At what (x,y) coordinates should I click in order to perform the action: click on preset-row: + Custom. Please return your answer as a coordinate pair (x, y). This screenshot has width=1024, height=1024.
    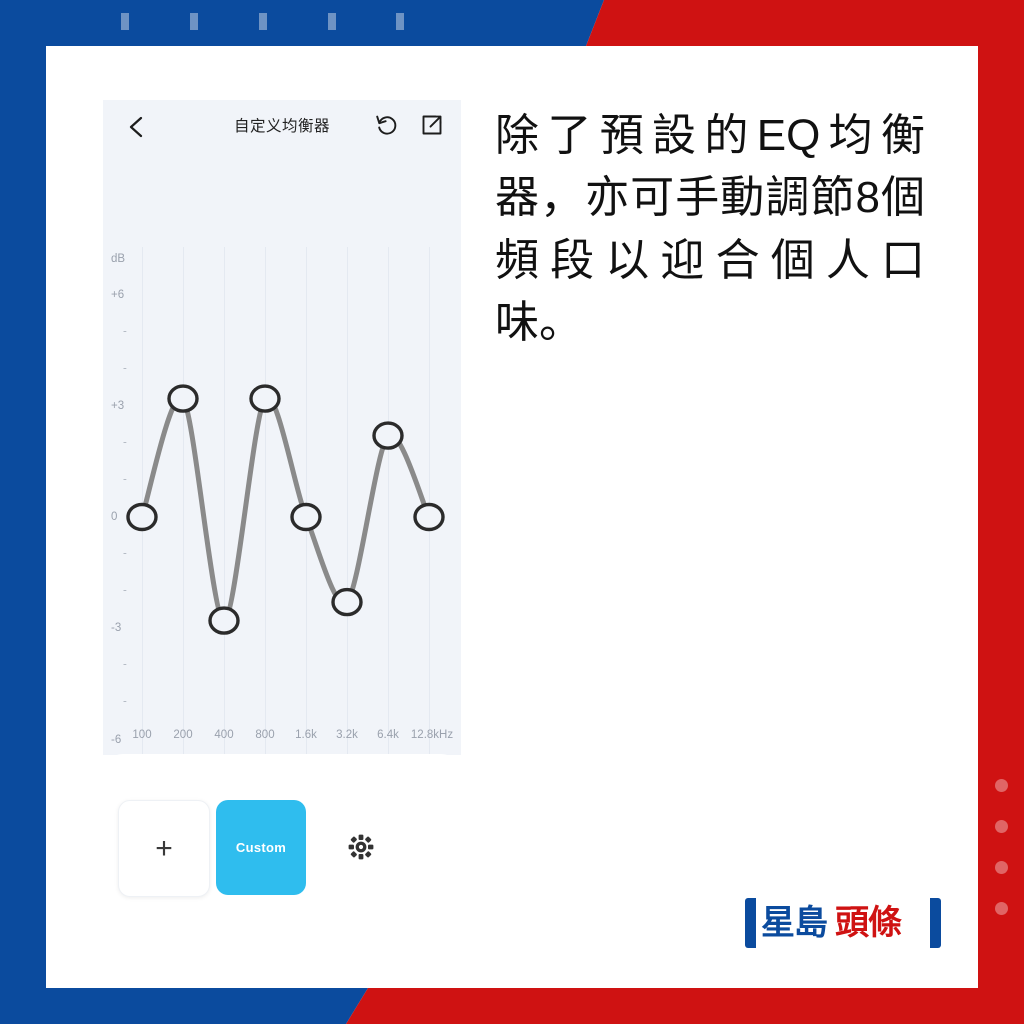
    Looking at the image, I should click on (278, 848).